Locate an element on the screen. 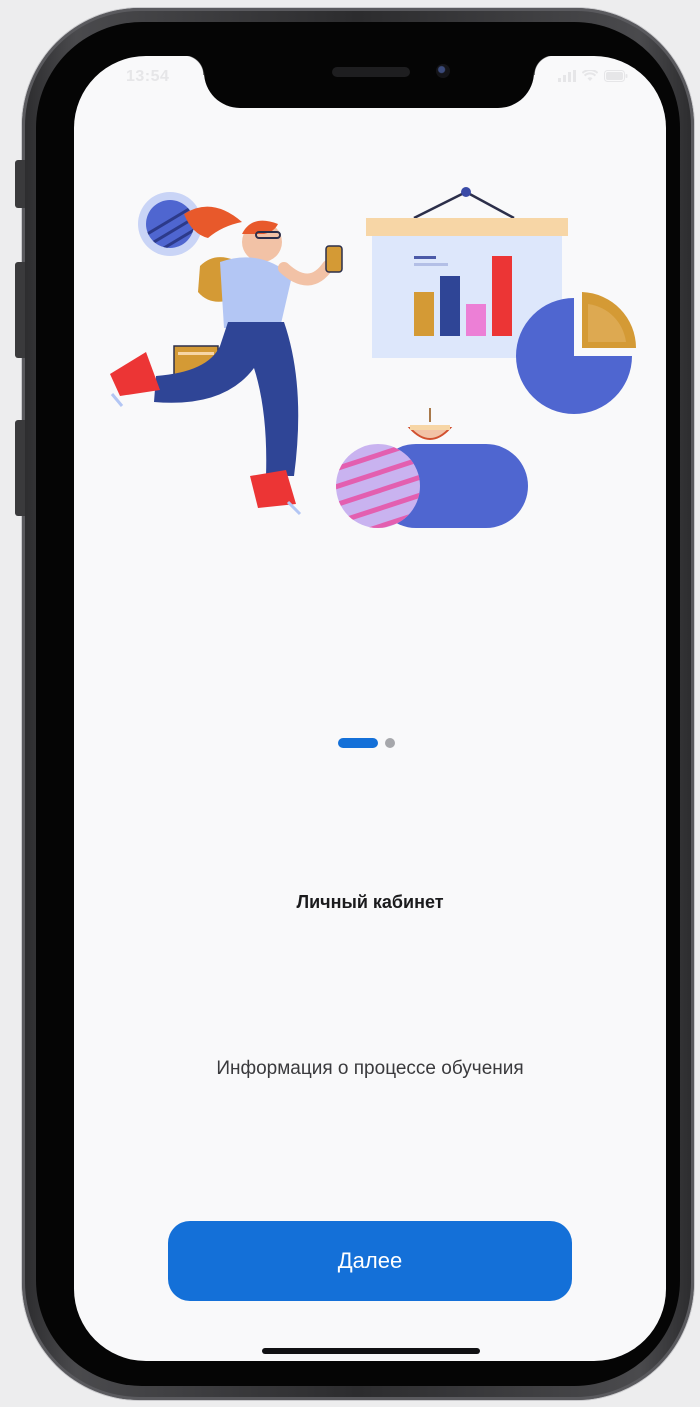  next-button: Далее is located at coordinates (370, 1261).